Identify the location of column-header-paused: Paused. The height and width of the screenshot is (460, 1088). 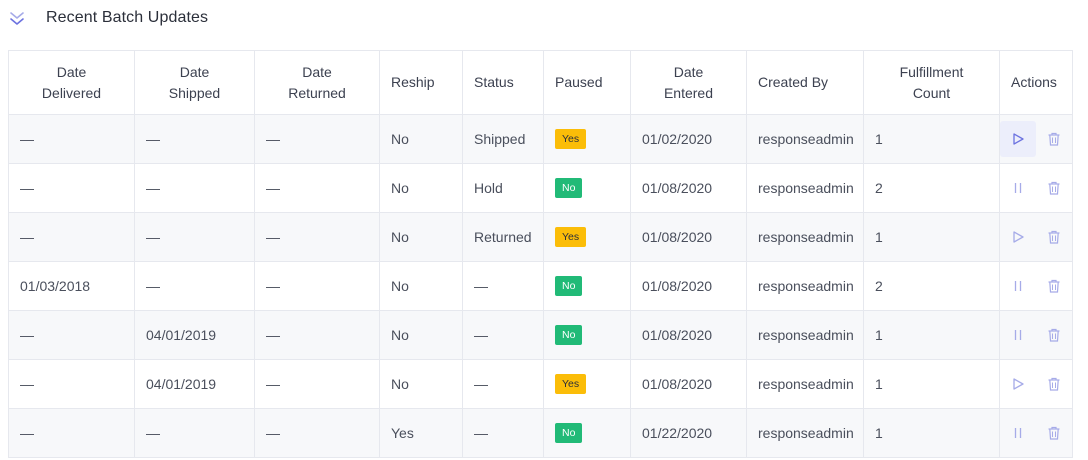
(587, 82).